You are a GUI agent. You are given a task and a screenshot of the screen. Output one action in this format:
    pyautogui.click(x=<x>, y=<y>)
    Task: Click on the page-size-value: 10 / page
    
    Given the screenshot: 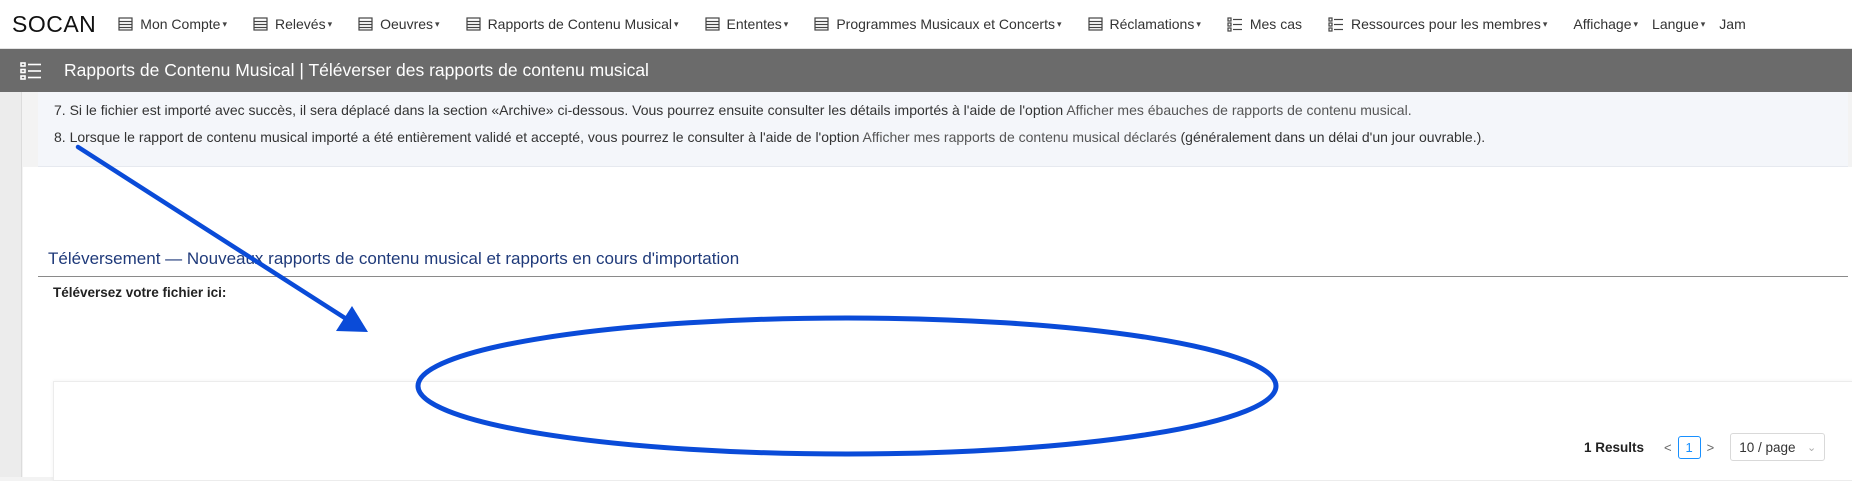 What is the action you would take?
    pyautogui.click(x=1767, y=447)
    